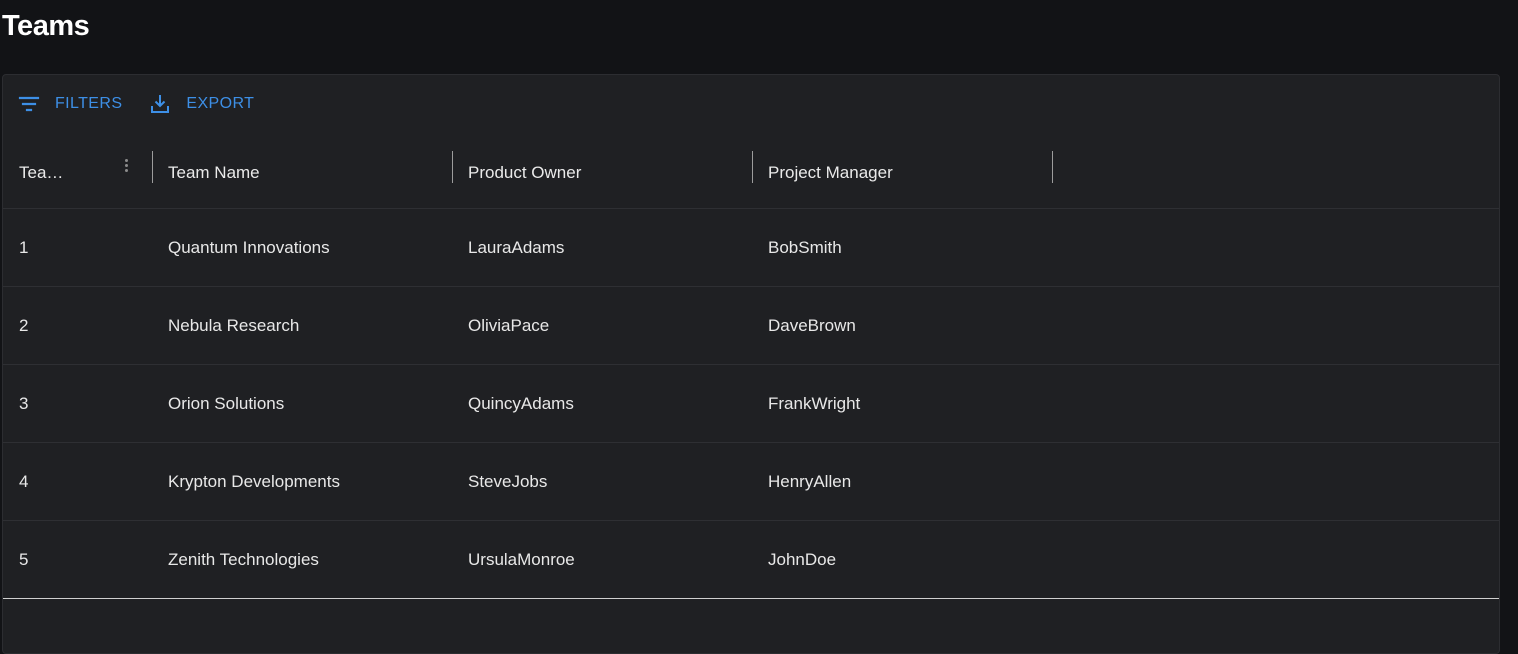 This screenshot has width=1518, height=654. I want to click on column-header-product-owner: Product Owner, so click(524, 172).